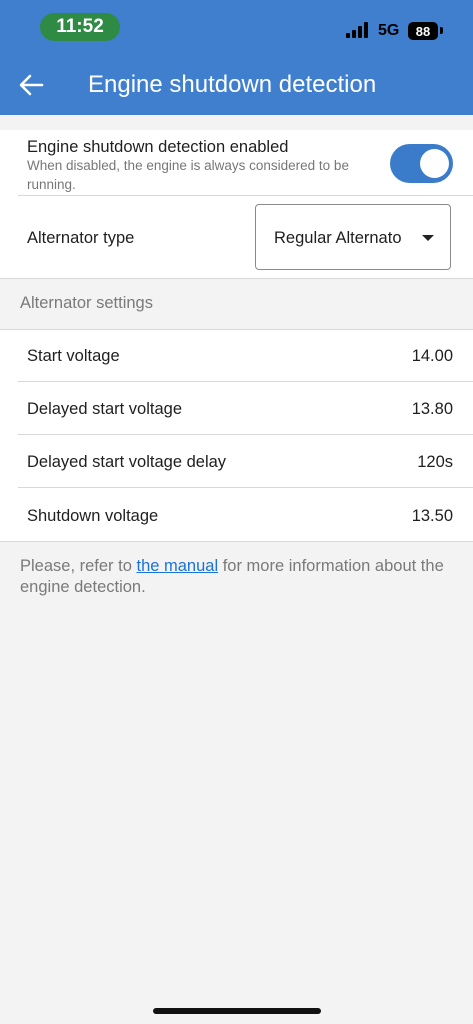 This screenshot has width=473, height=1024. What do you see at coordinates (432, 409) in the screenshot?
I see `delayed-start-voltage-value: 13.80` at bounding box center [432, 409].